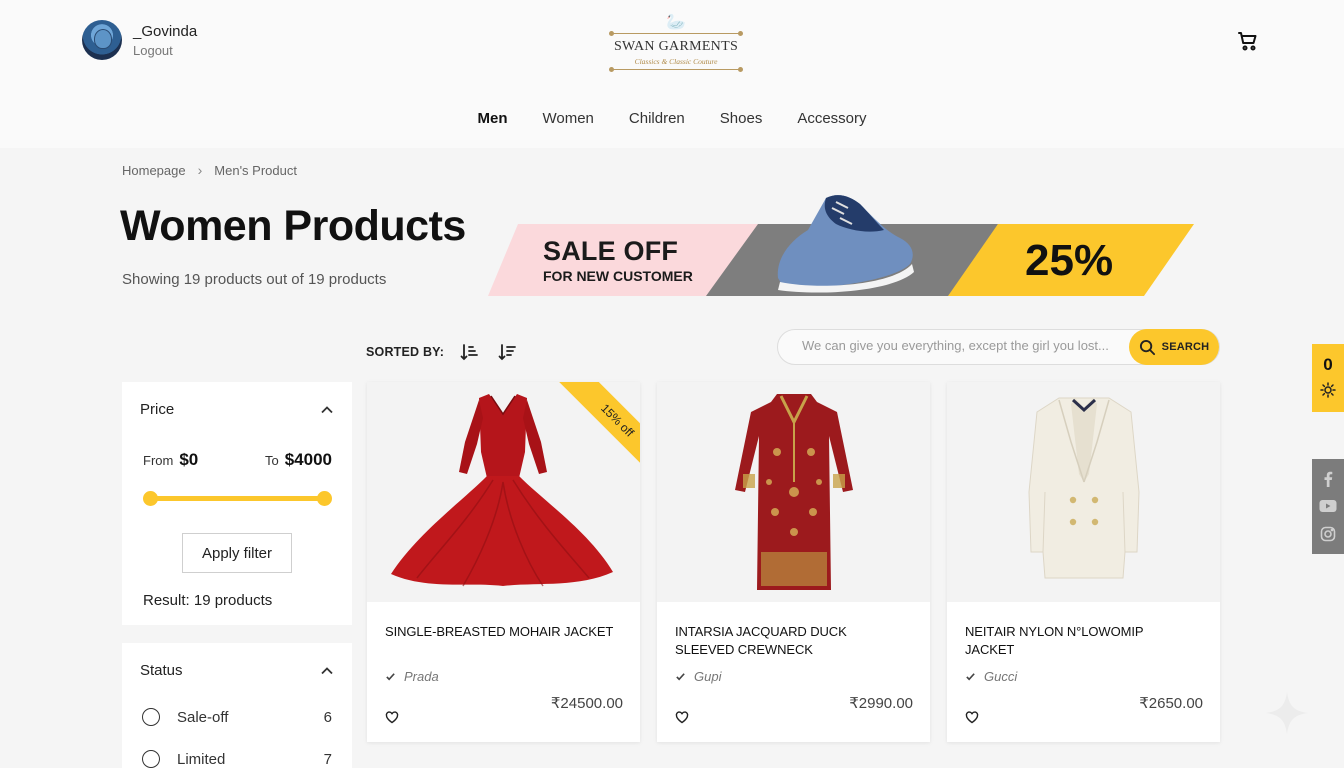 This screenshot has width=1344, height=768. What do you see at coordinates (208, 600) in the screenshot?
I see `filter-result-text: Result: 19 products` at bounding box center [208, 600].